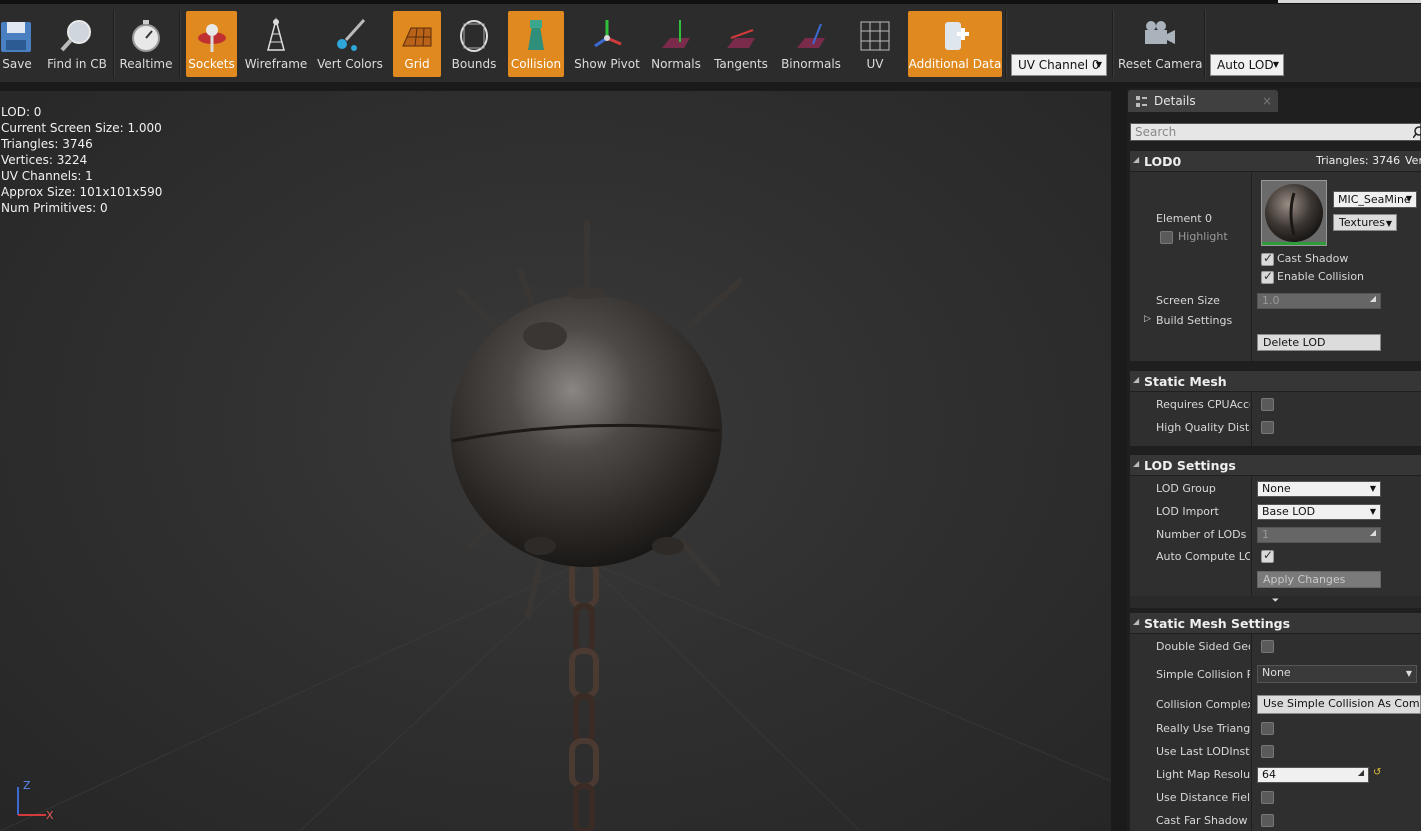 The width and height of the screenshot is (1421, 831). What do you see at coordinates (27, 785) in the screenshot?
I see `axis-z-label: Z` at bounding box center [27, 785].